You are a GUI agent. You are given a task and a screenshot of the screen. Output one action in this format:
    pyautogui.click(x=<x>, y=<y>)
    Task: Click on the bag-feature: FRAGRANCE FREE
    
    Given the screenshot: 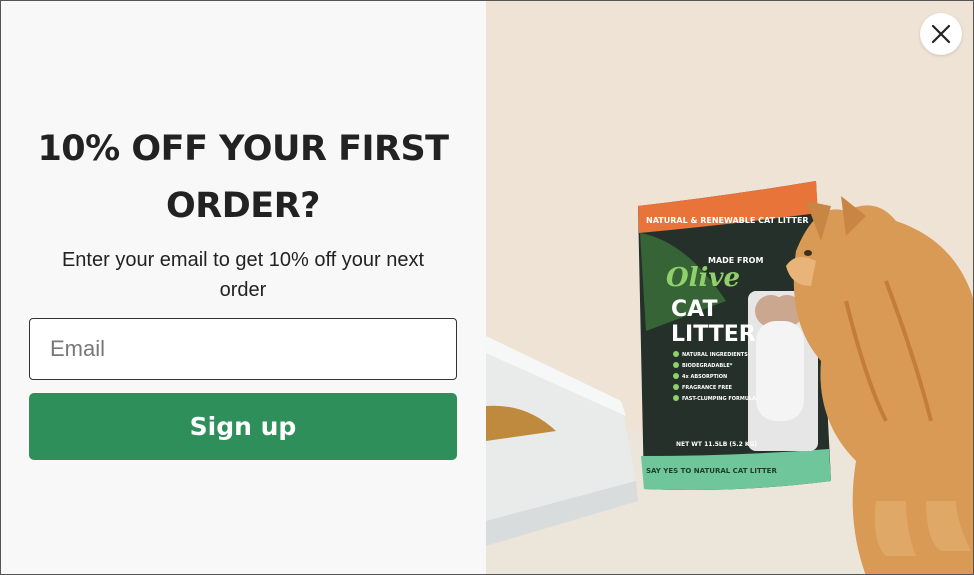 What is the action you would take?
    pyautogui.click(x=707, y=388)
    